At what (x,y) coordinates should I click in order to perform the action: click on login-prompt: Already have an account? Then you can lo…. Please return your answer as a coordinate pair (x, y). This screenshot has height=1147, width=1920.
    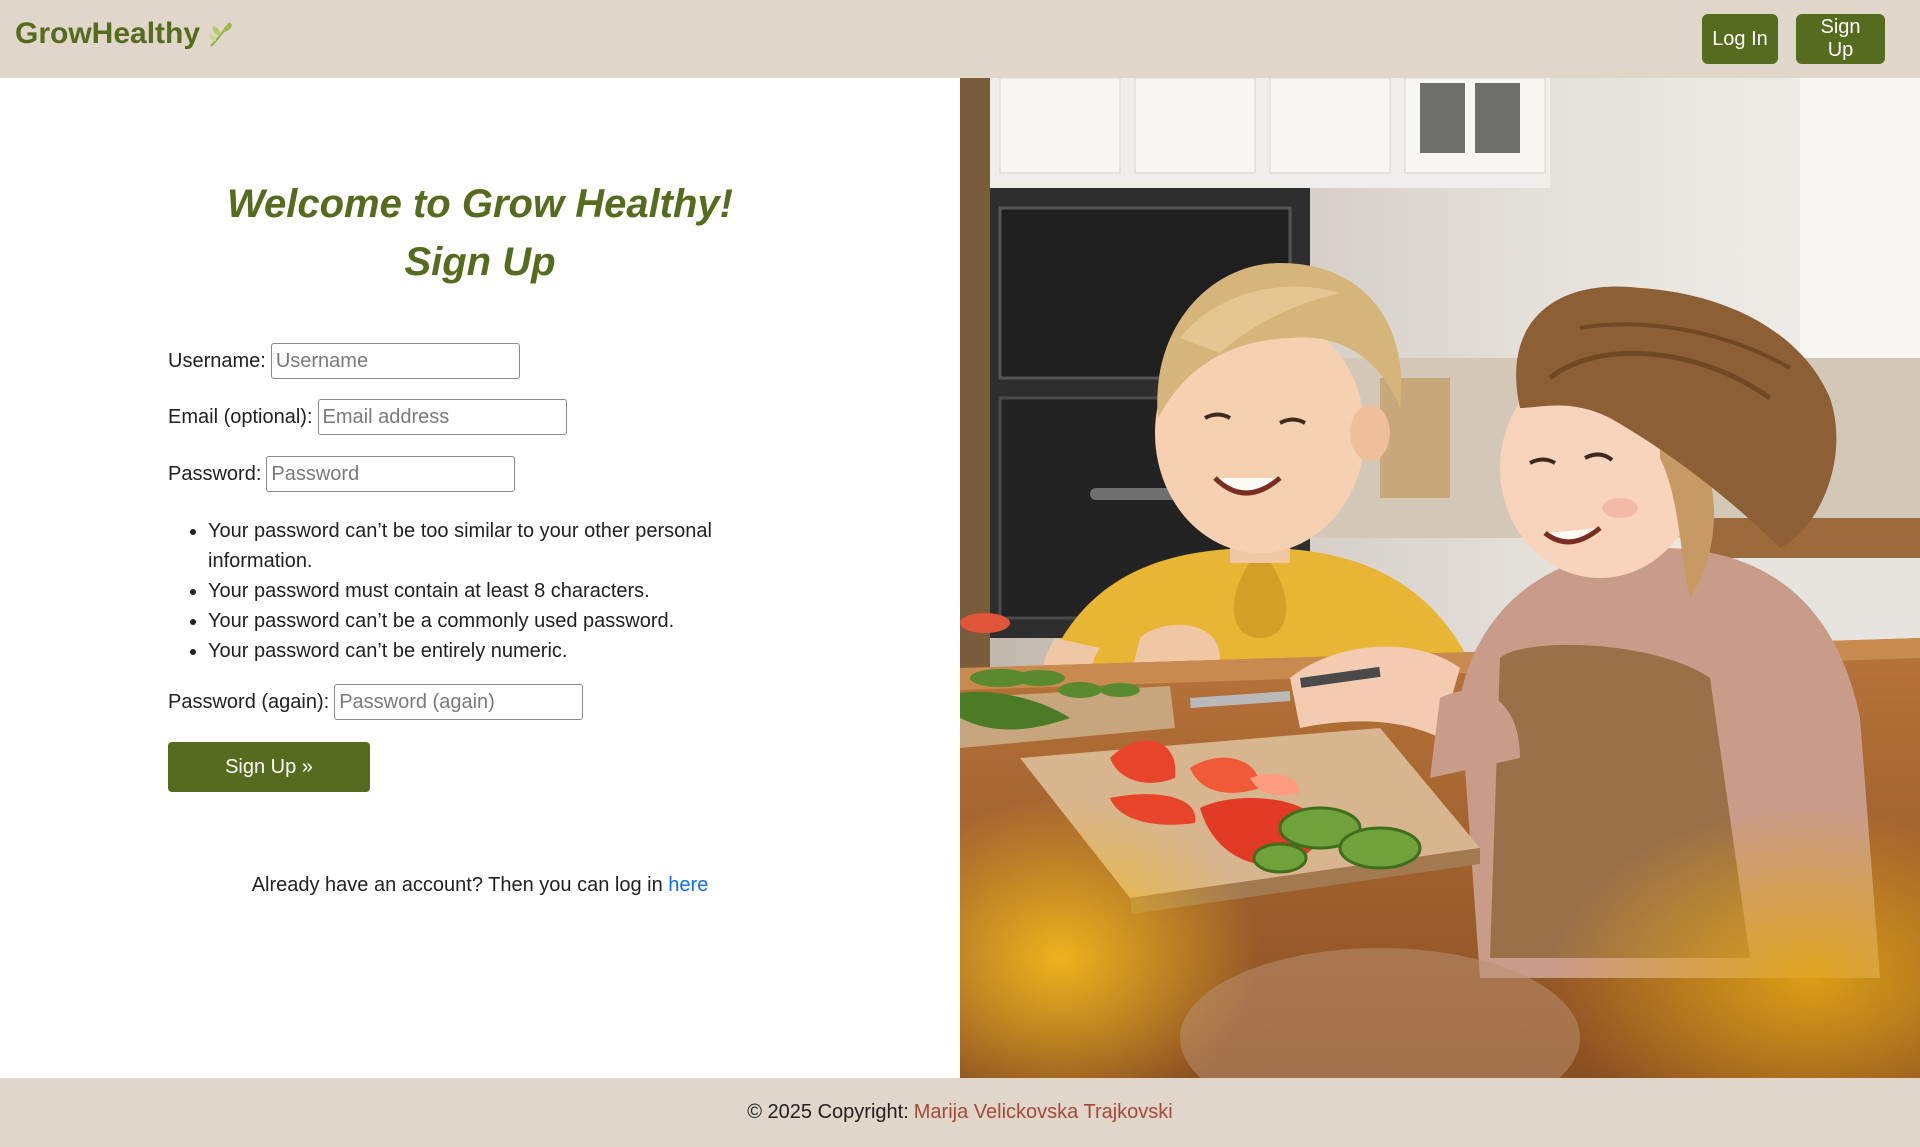
    Looking at the image, I should click on (480, 885).